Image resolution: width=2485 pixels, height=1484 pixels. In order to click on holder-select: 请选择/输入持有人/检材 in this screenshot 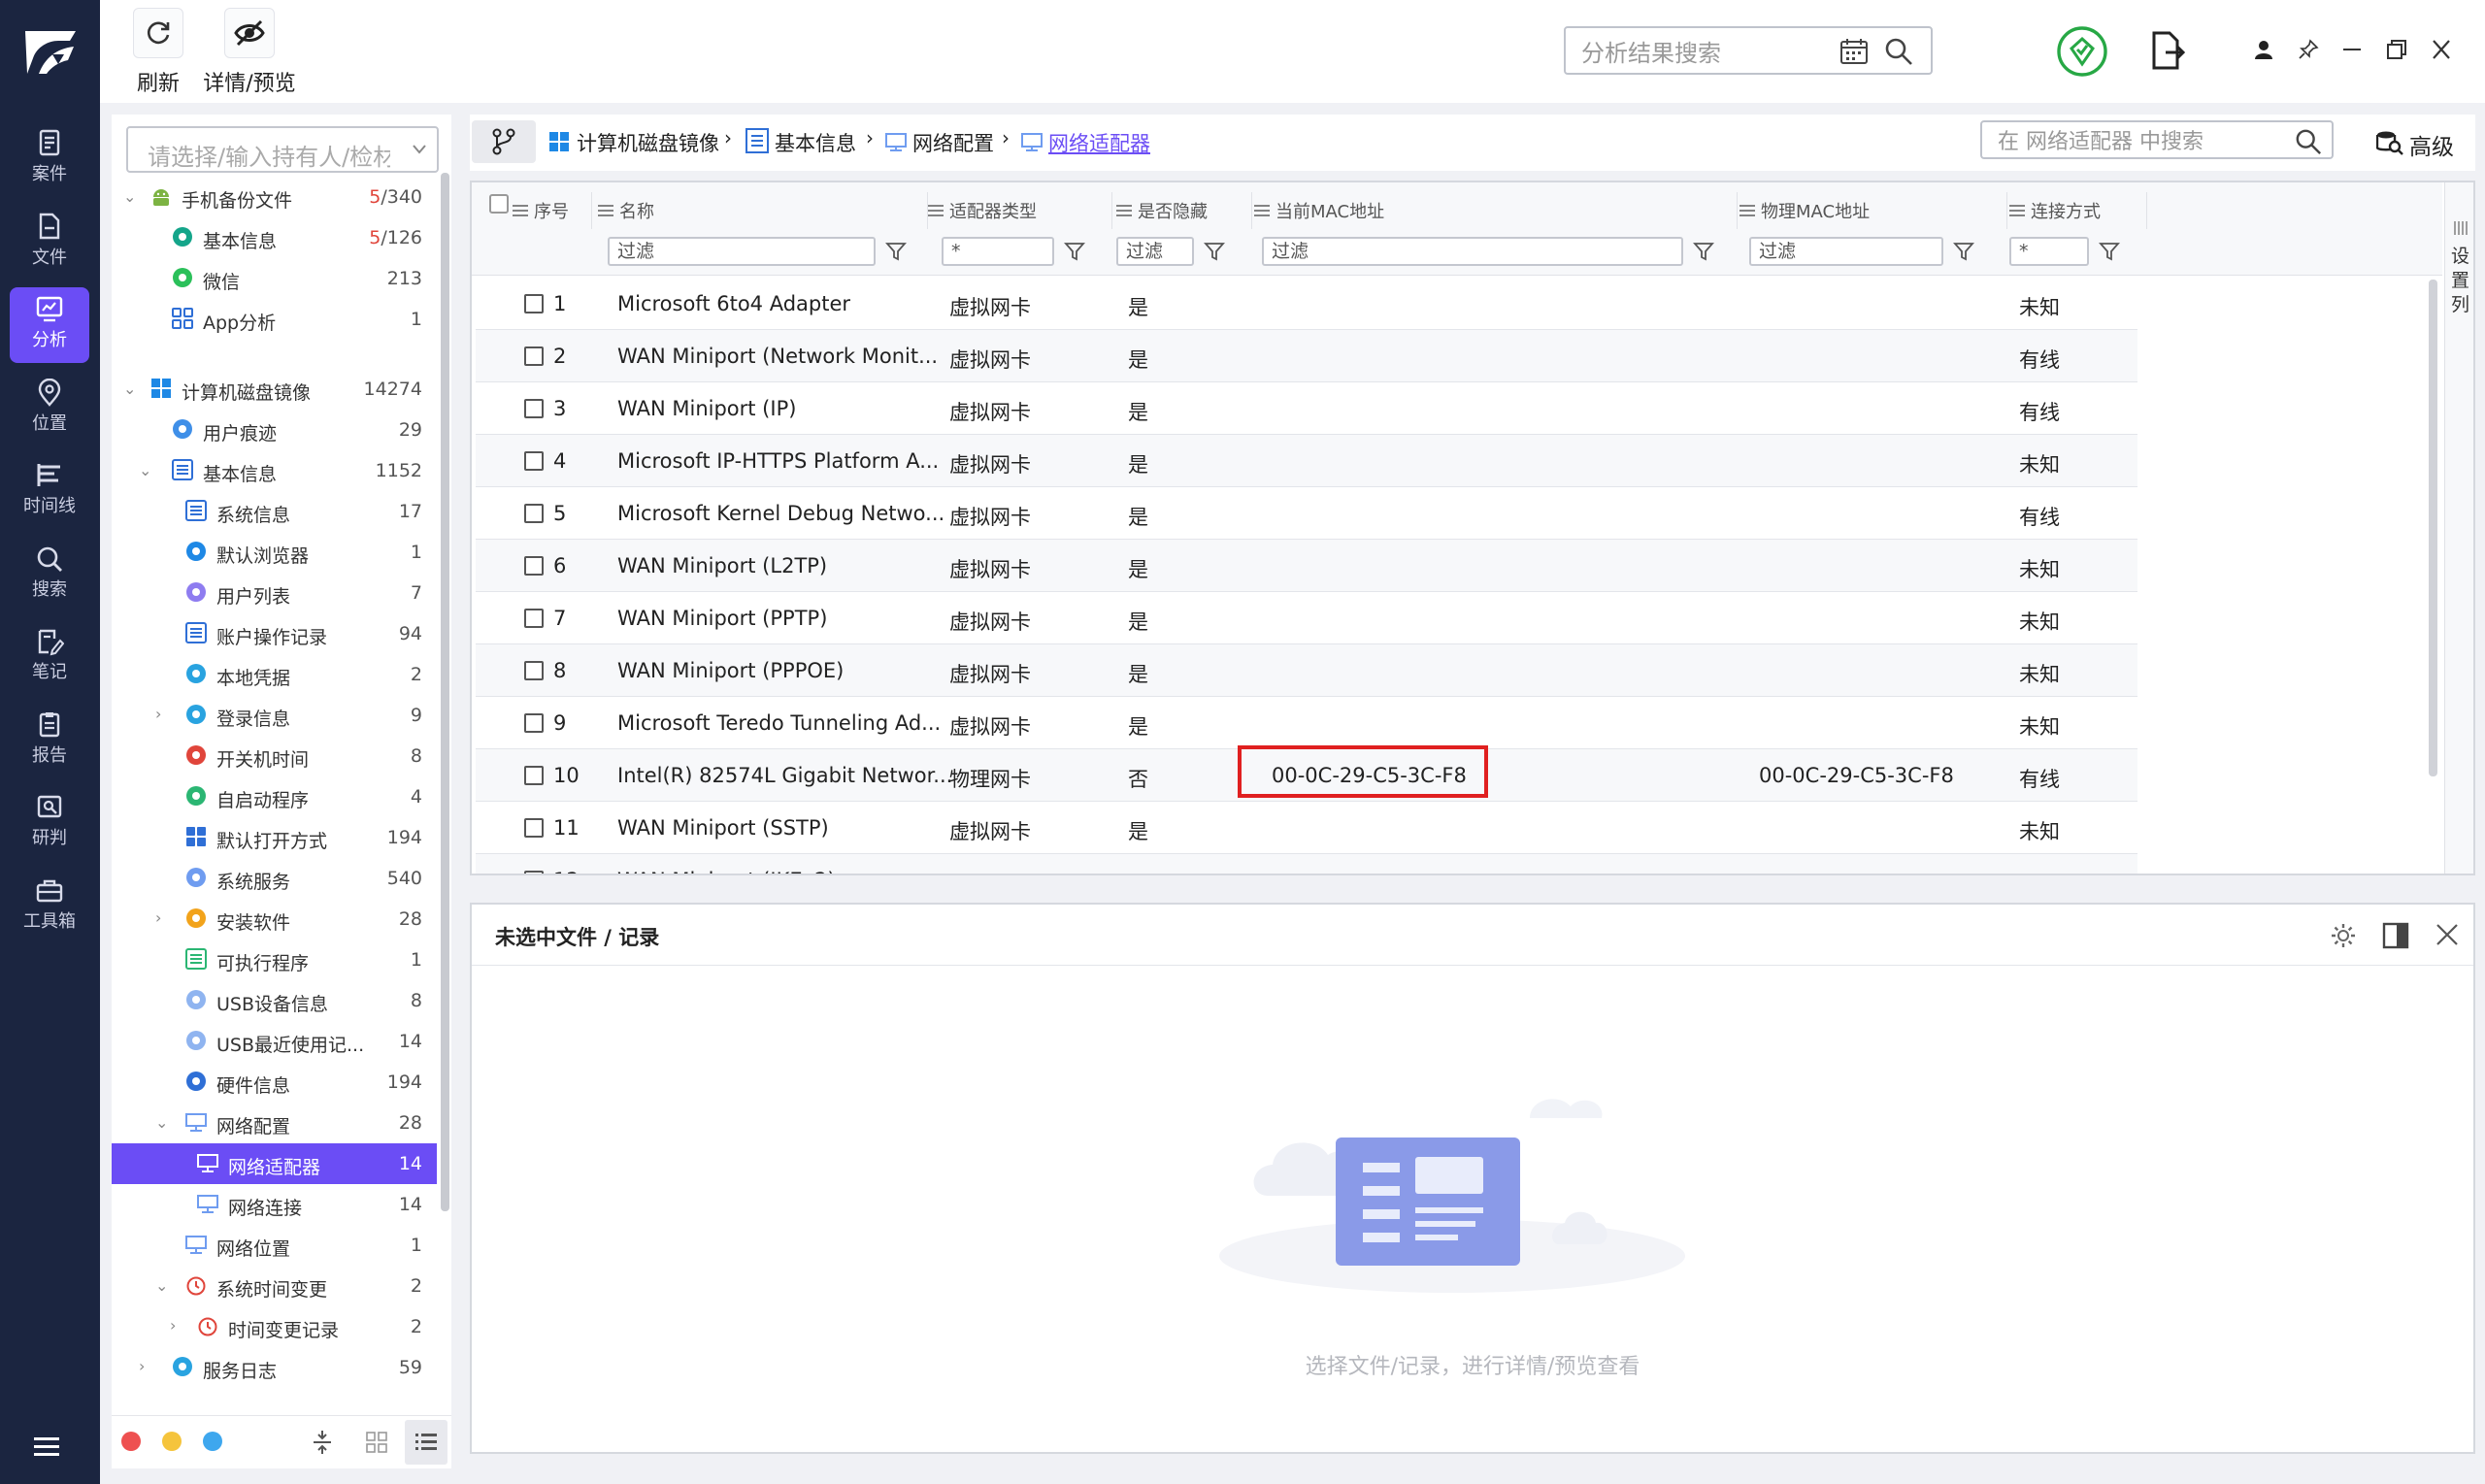, I will do `click(282, 149)`.